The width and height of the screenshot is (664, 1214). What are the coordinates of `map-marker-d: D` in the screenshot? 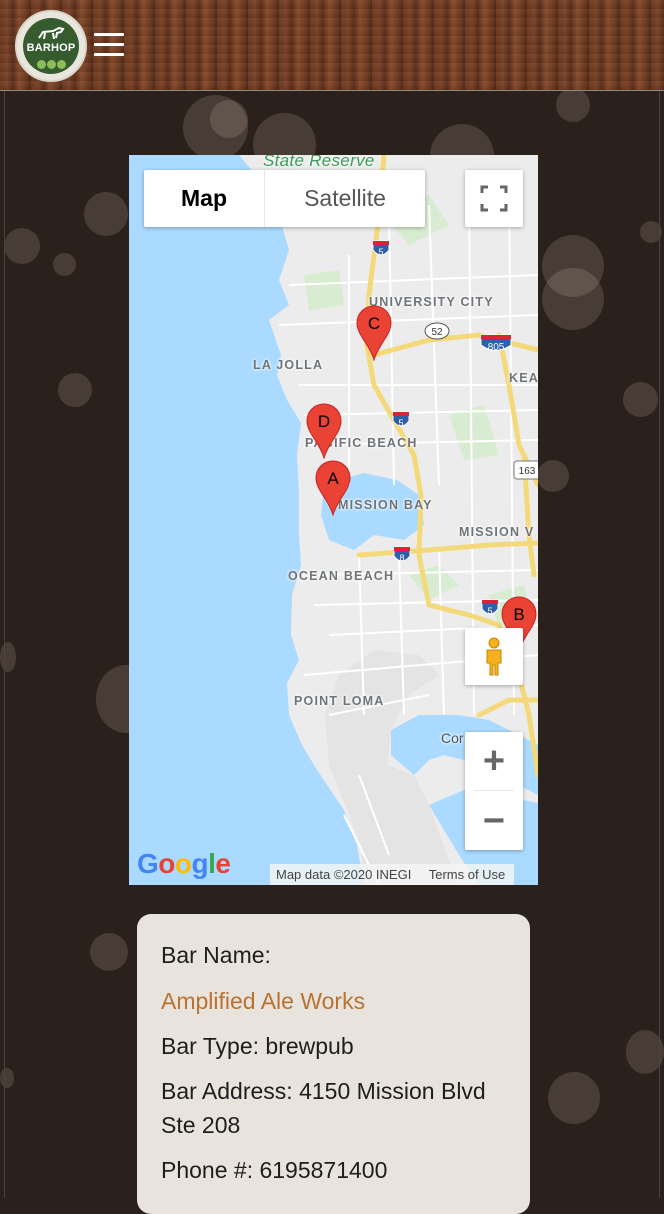 It's located at (324, 431).